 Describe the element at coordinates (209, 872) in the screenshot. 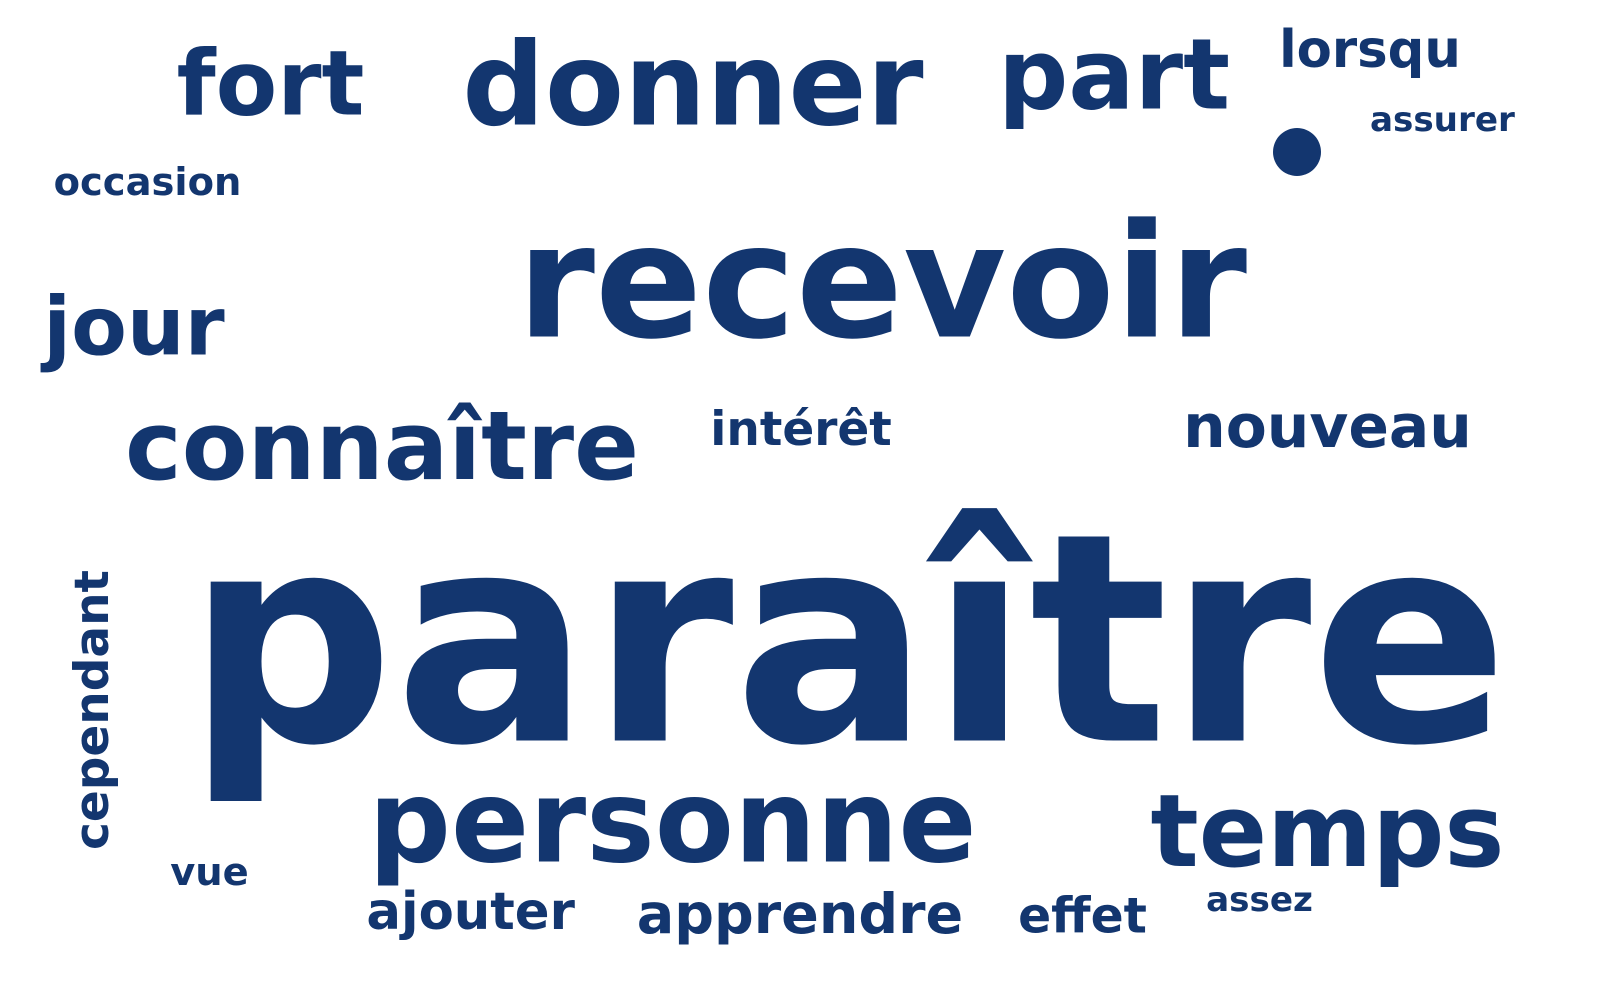

I see `word-vue: vue` at that location.